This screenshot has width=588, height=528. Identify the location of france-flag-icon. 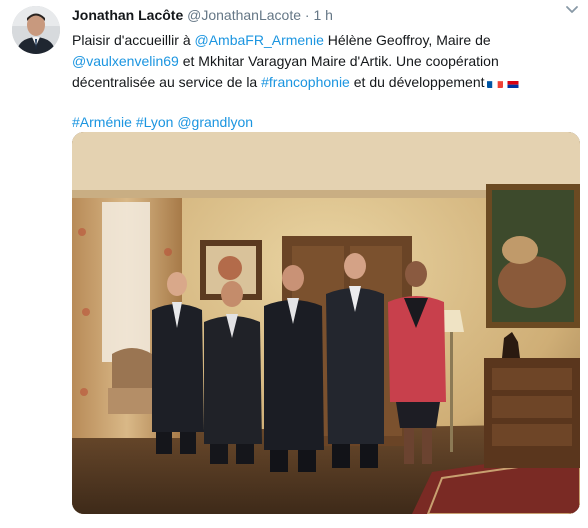
(494, 82).